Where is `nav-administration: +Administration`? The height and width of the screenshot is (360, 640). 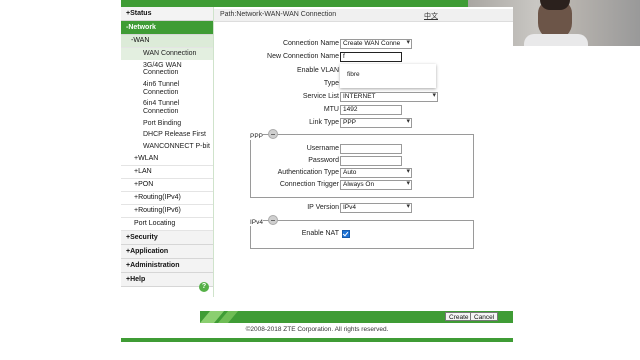
nav-administration: +Administration is located at coordinates (167, 265).